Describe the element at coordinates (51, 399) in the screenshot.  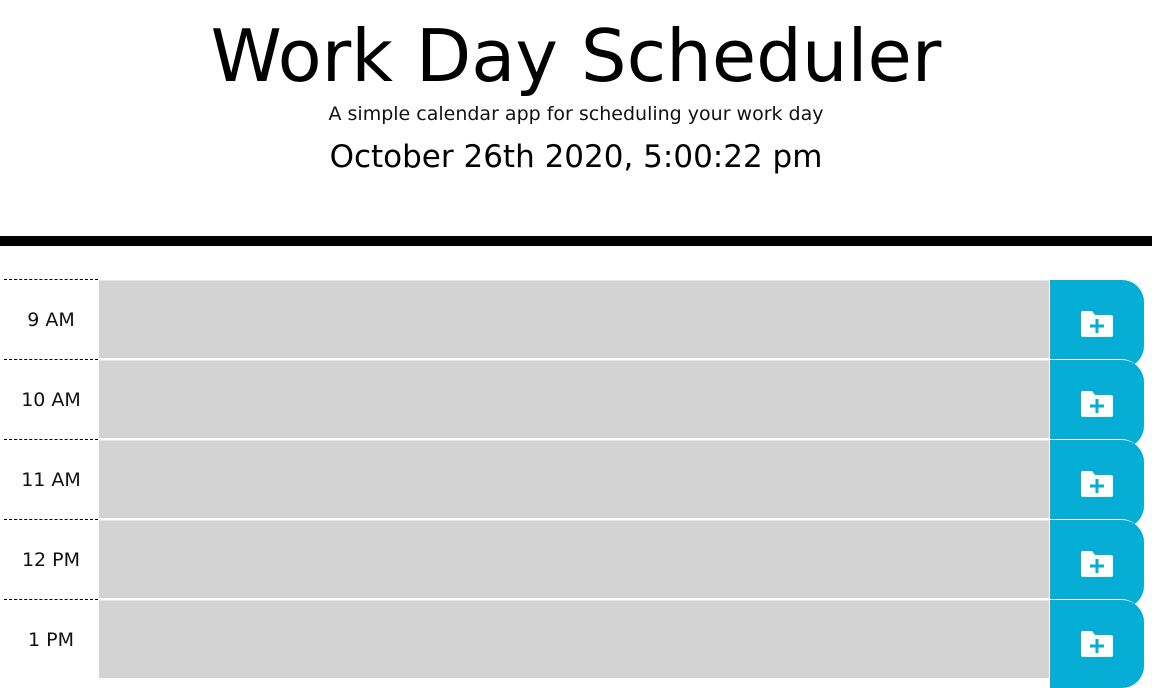
I see `hour-label: 10 AM` at that location.